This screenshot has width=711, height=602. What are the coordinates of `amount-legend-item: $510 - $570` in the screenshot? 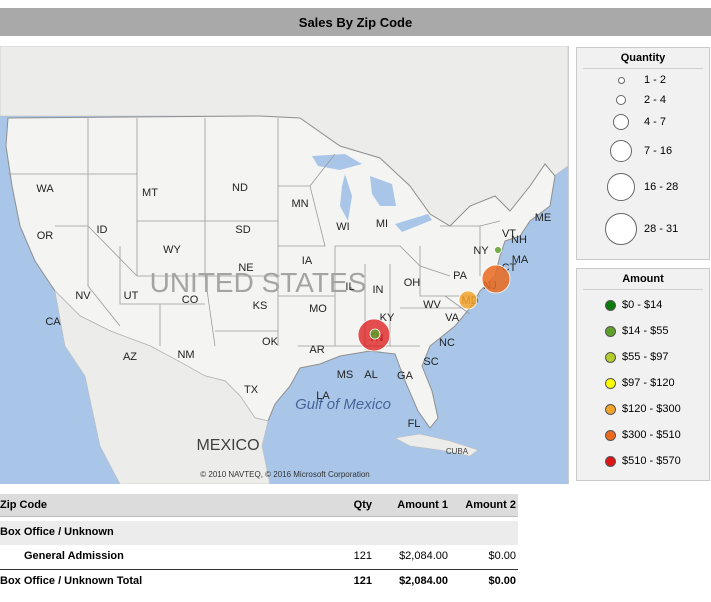 It's located at (643, 461).